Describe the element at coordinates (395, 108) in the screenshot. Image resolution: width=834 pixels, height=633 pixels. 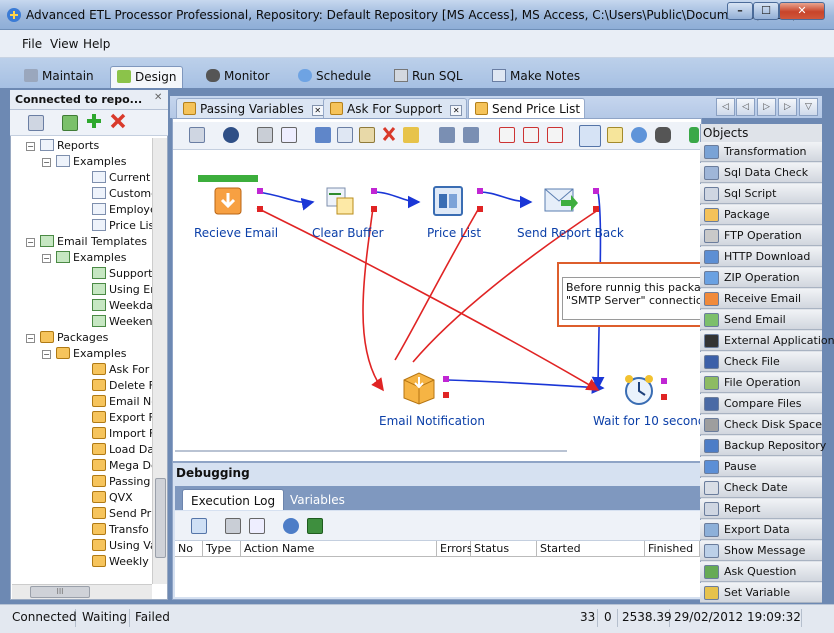
I see `doctab-ask-for-support: Ask For Support ✕` at that location.